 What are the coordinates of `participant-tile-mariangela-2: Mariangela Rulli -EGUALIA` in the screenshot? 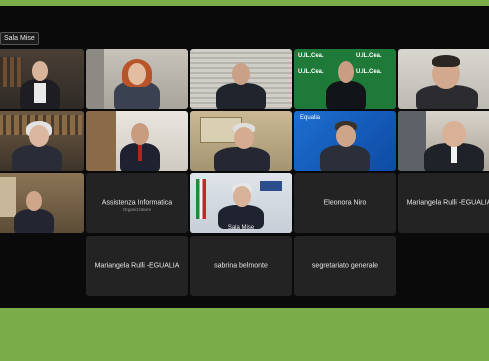 It's located at (137, 266).